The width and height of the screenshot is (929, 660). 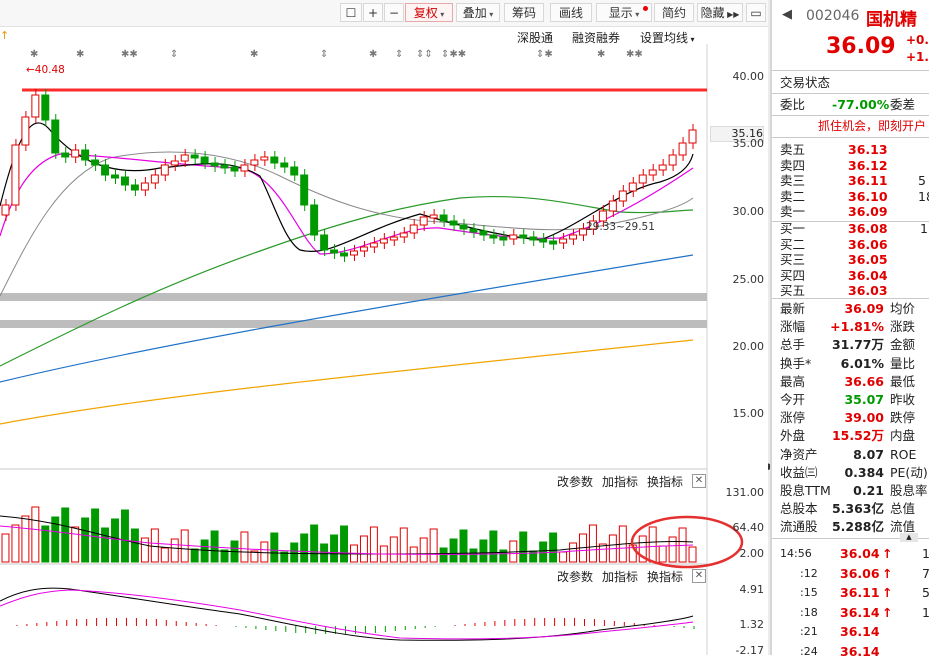 I want to click on overlay-label: 叠加, so click(x=474, y=13).